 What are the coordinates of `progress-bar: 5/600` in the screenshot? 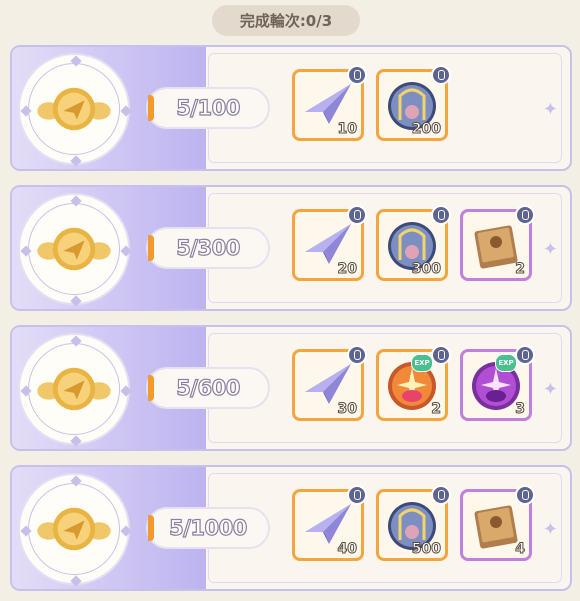 It's located at (208, 388).